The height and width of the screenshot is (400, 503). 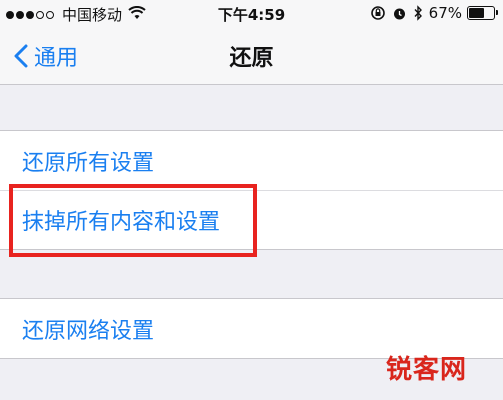 I want to click on status-right: 67%, so click(x=431, y=13).